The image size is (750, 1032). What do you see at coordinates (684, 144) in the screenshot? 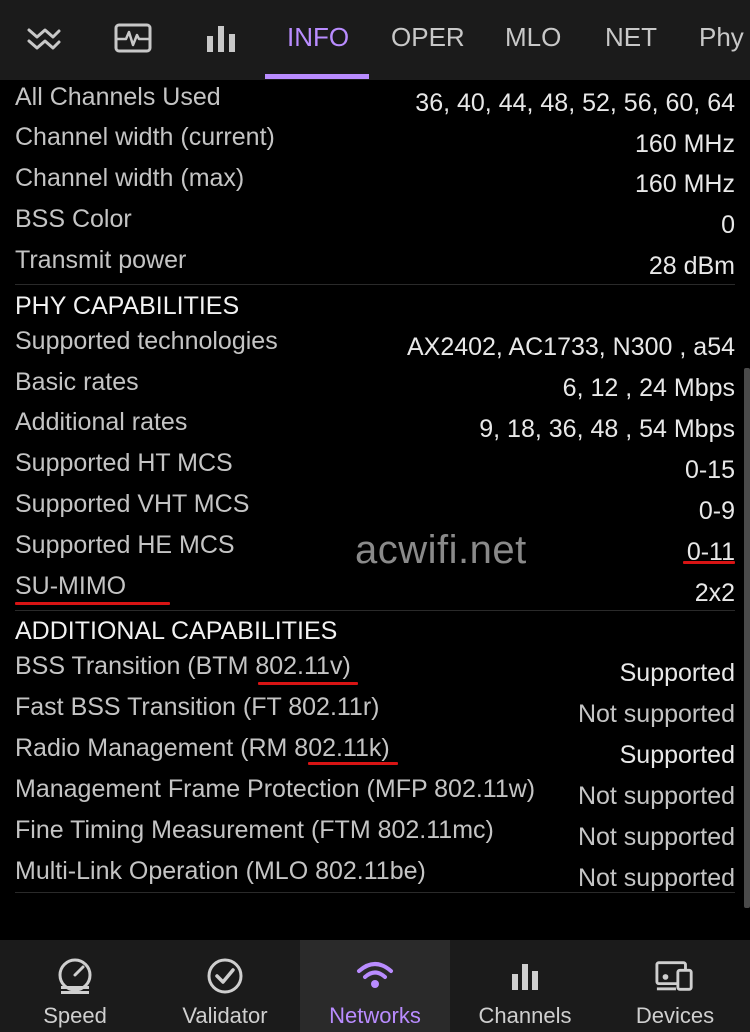
I see `channel-width-current-value: 160 MHz` at bounding box center [684, 144].